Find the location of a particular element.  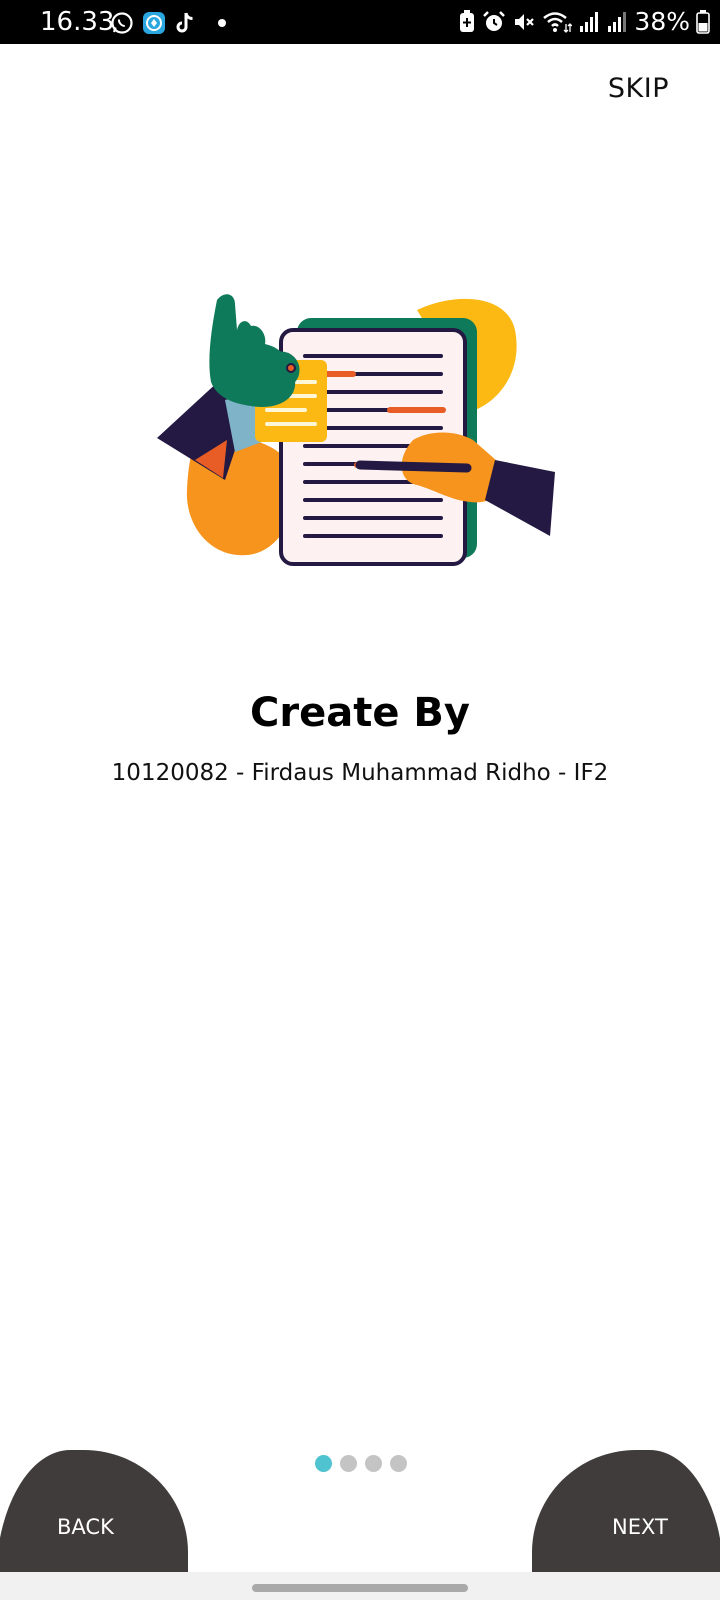

home-gesture-handle is located at coordinates (360, 1588).